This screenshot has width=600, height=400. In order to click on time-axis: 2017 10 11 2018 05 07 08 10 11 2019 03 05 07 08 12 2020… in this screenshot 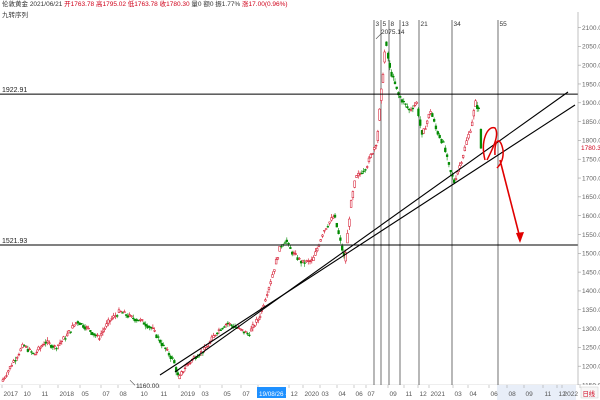, I will do `click(300, 392)`.